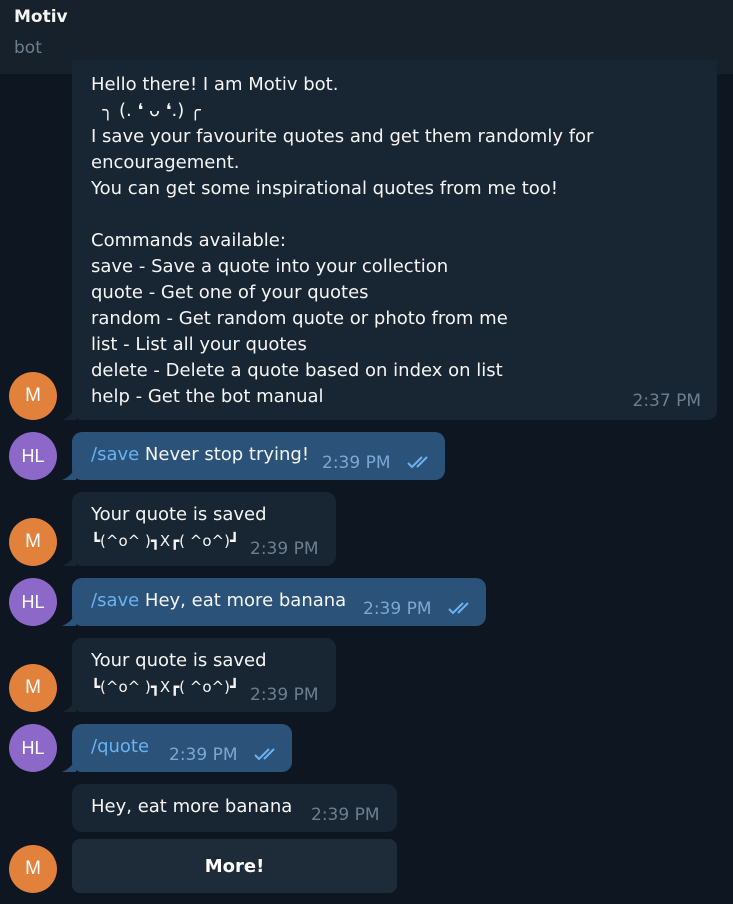  Describe the element at coordinates (120, 746) in the screenshot. I see `command-link: /quote` at that location.